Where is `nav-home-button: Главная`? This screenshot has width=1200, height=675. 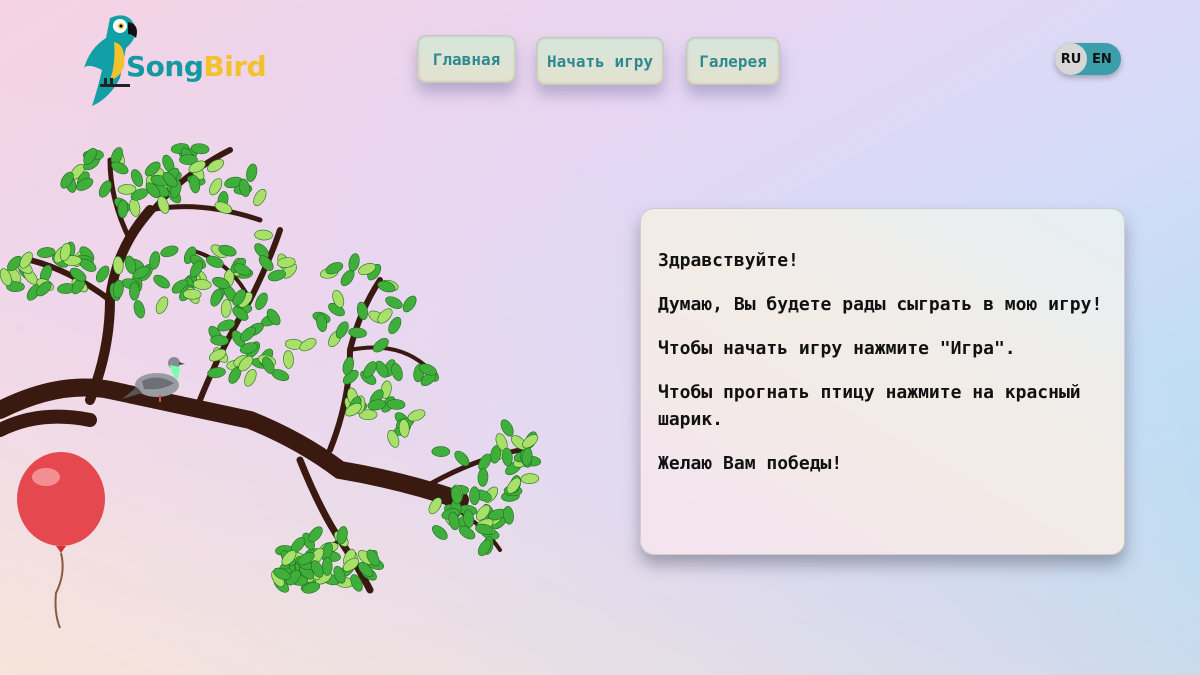 nav-home-button: Главная is located at coordinates (466, 59).